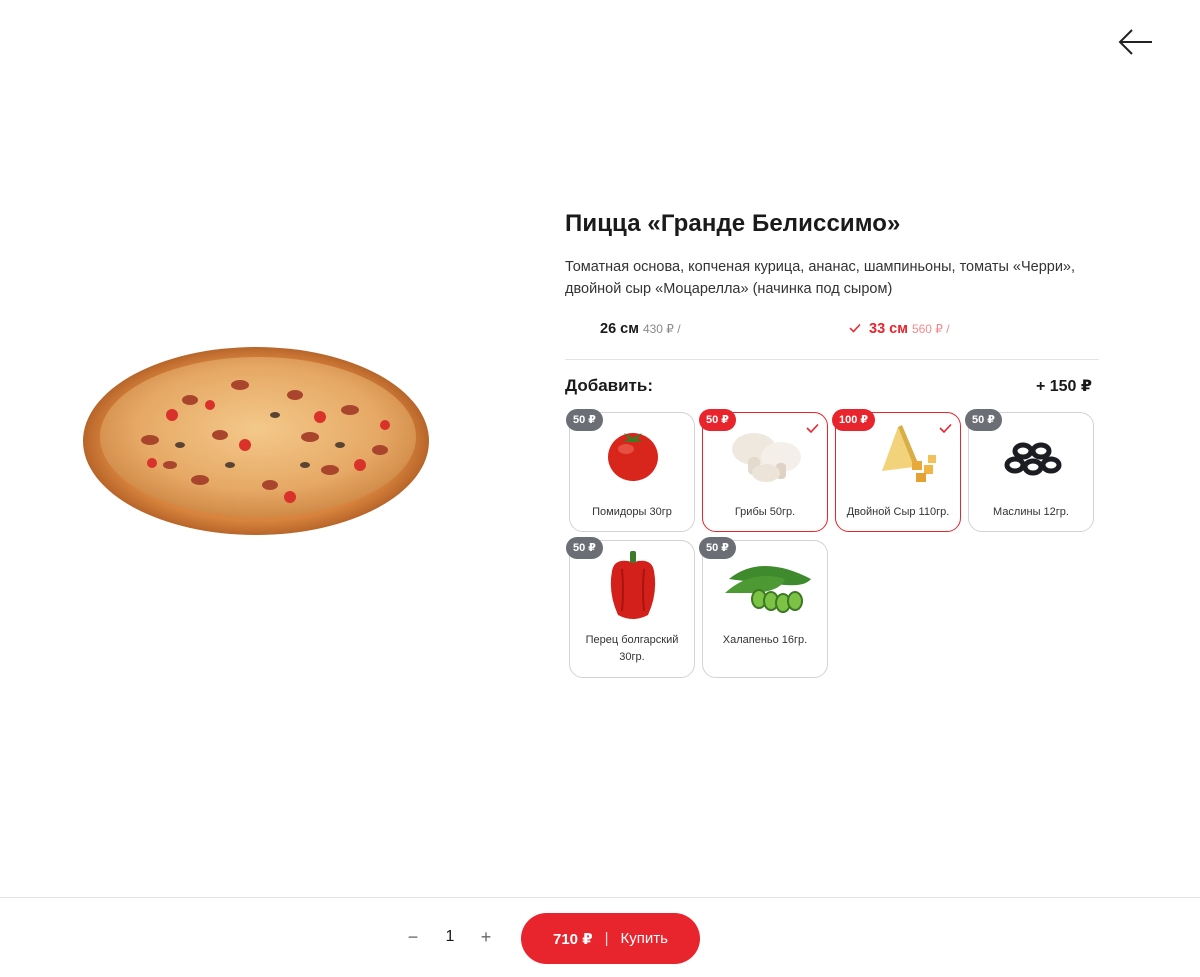 This screenshot has height=977, width=1200. What do you see at coordinates (909, 453) in the screenshot?
I see `cheese-icon` at bounding box center [909, 453].